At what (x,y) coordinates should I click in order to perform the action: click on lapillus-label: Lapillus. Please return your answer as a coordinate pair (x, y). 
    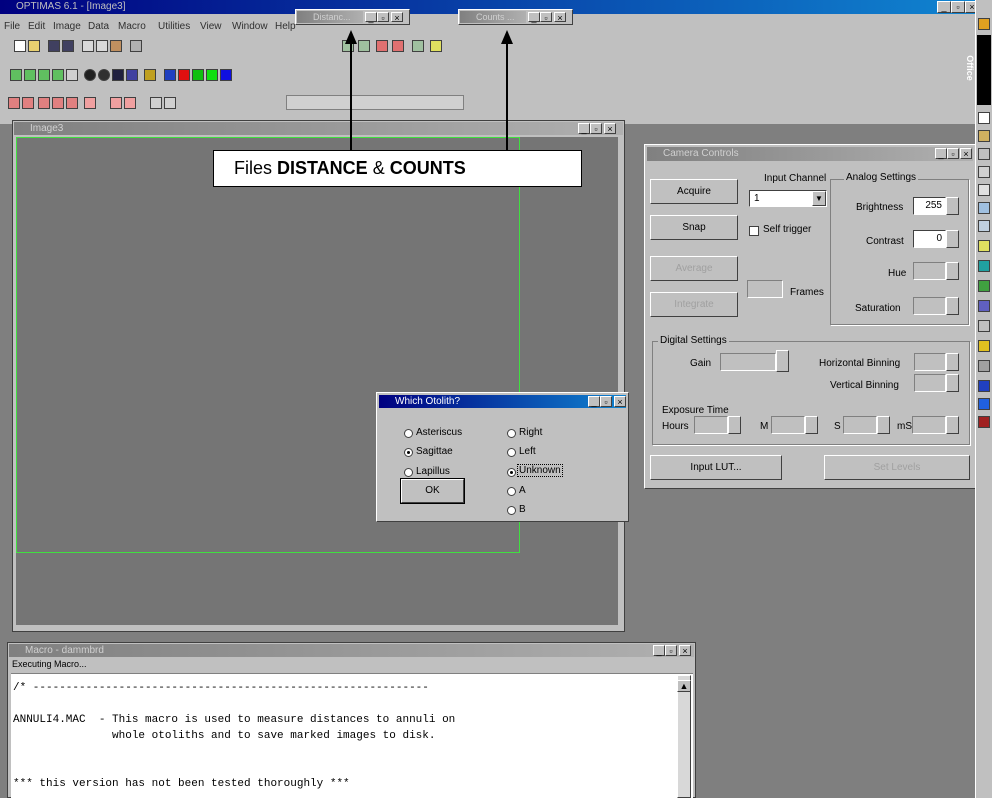
    Looking at the image, I should click on (433, 471).